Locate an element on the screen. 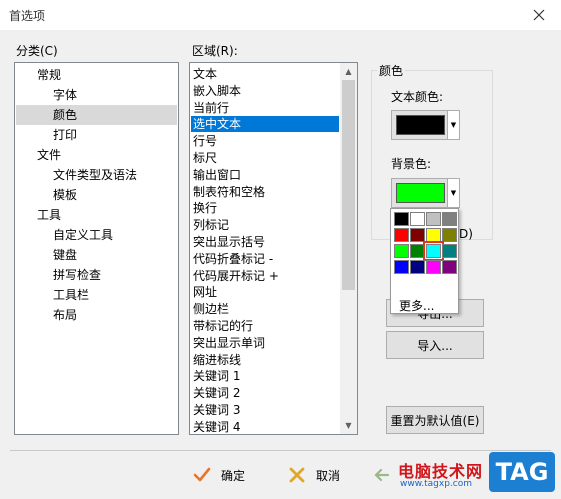  text-color-swatch is located at coordinates (420, 125).